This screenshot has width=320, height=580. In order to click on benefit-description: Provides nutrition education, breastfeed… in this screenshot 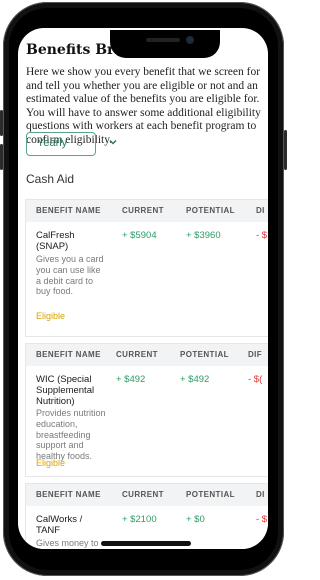, I will do `click(71, 435)`.